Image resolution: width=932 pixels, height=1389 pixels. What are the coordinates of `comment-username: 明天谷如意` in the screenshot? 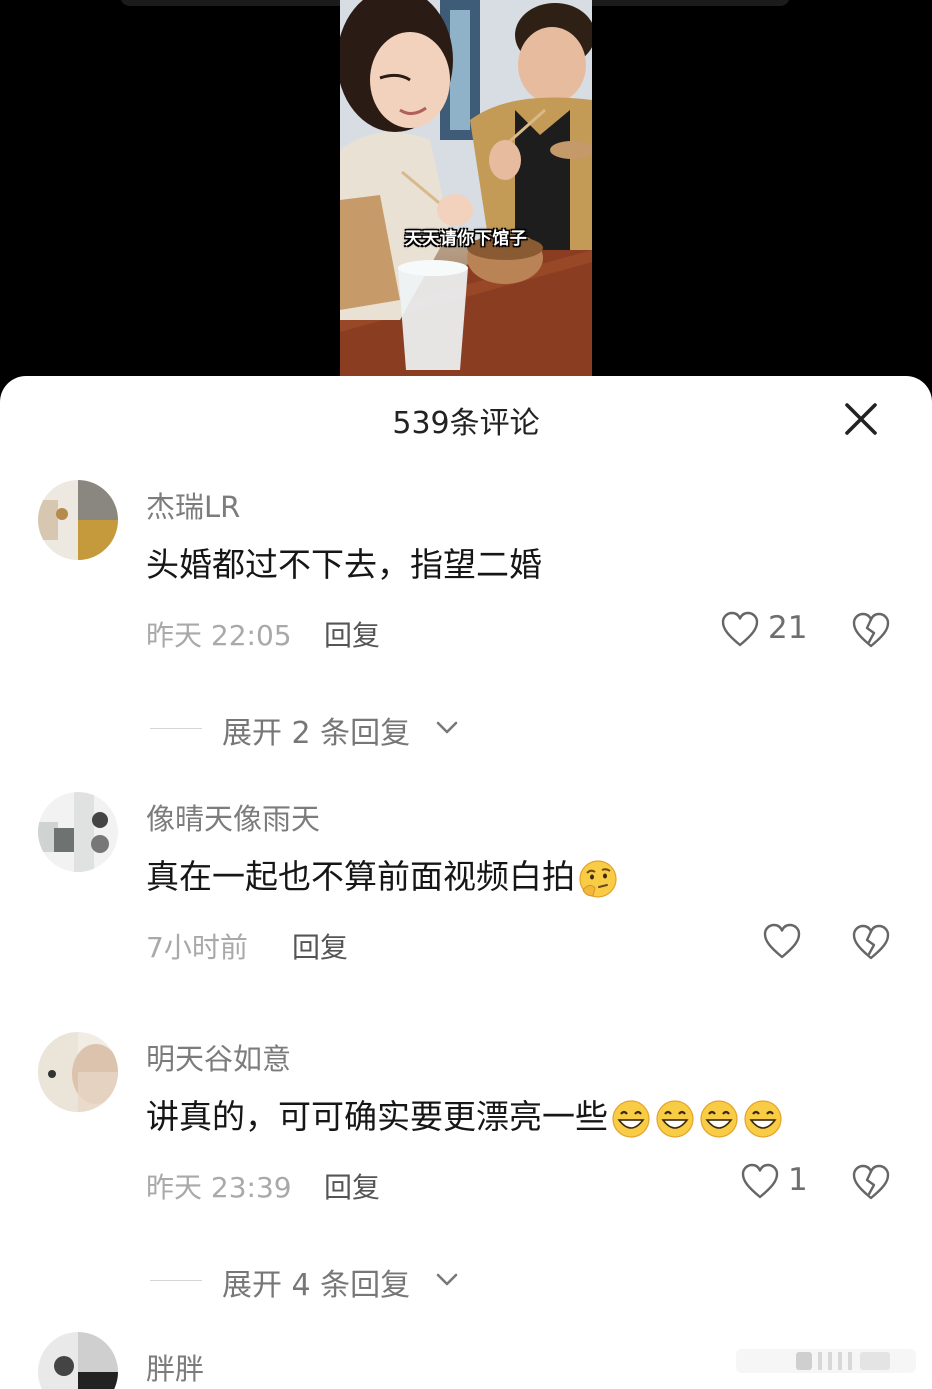 It's located at (218, 1057).